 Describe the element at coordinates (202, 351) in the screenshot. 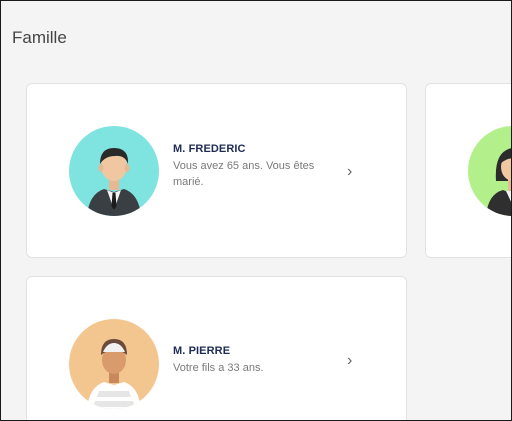

I see `member-name: M. PIERRE` at that location.